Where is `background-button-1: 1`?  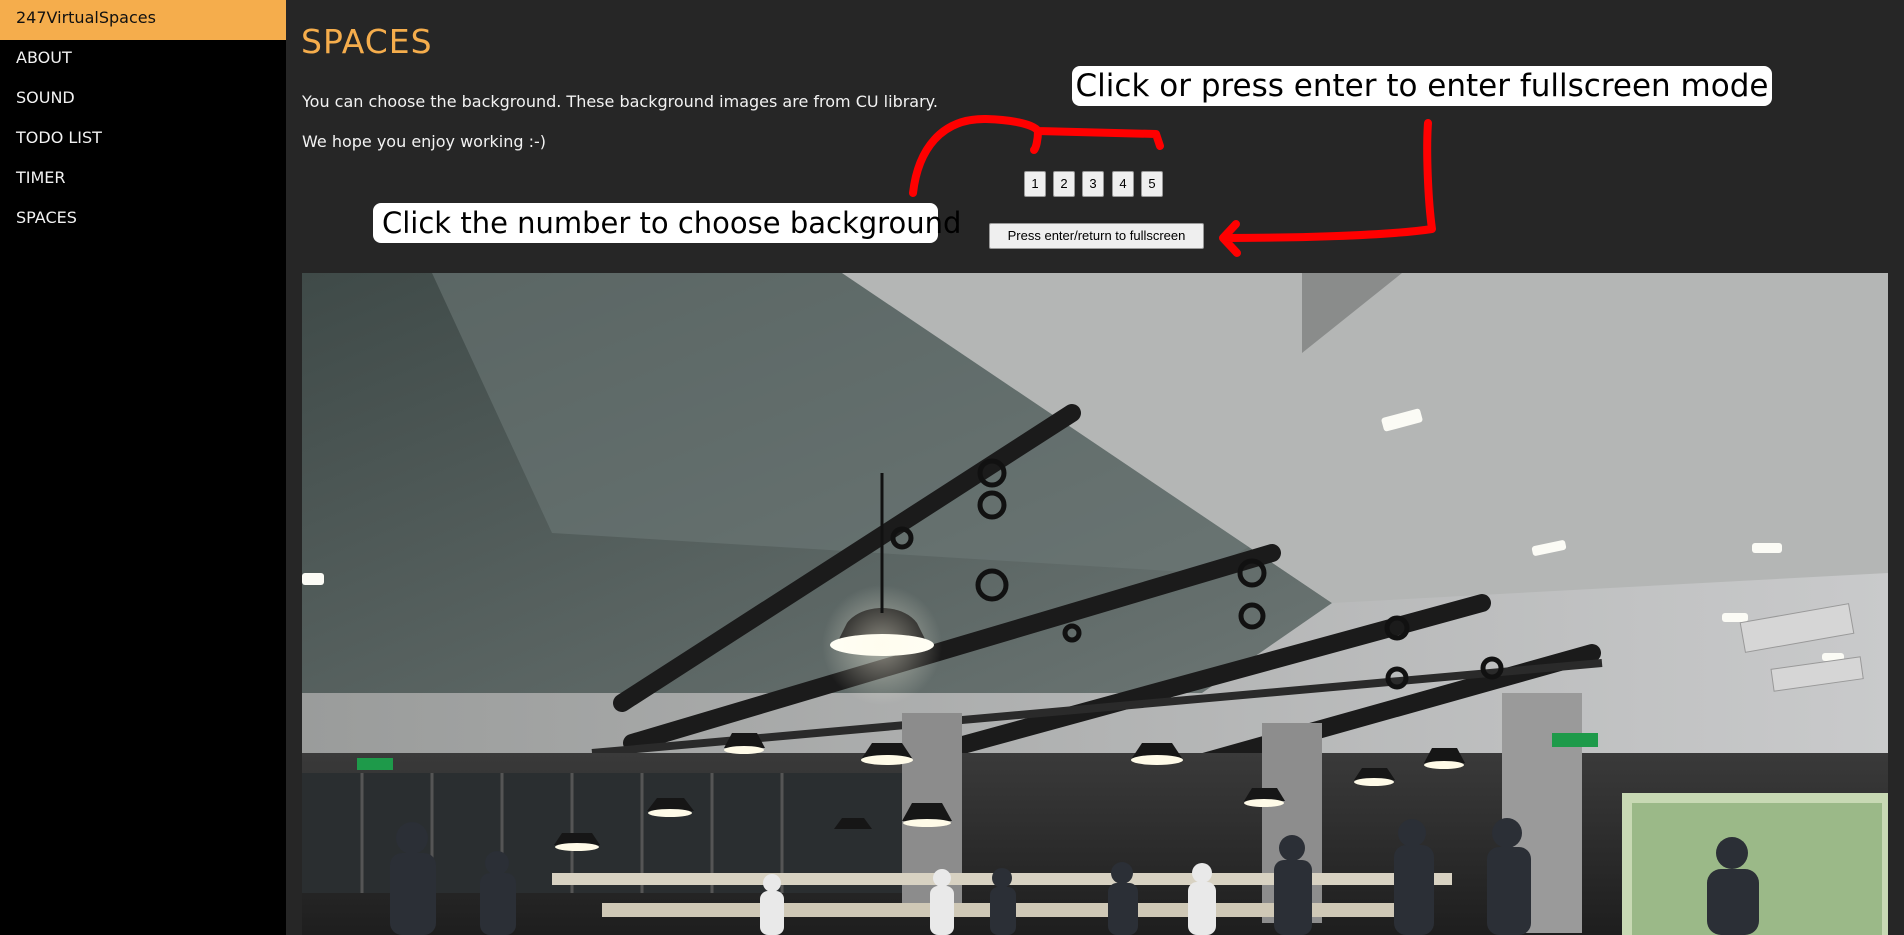
background-button-1: 1 is located at coordinates (1035, 184).